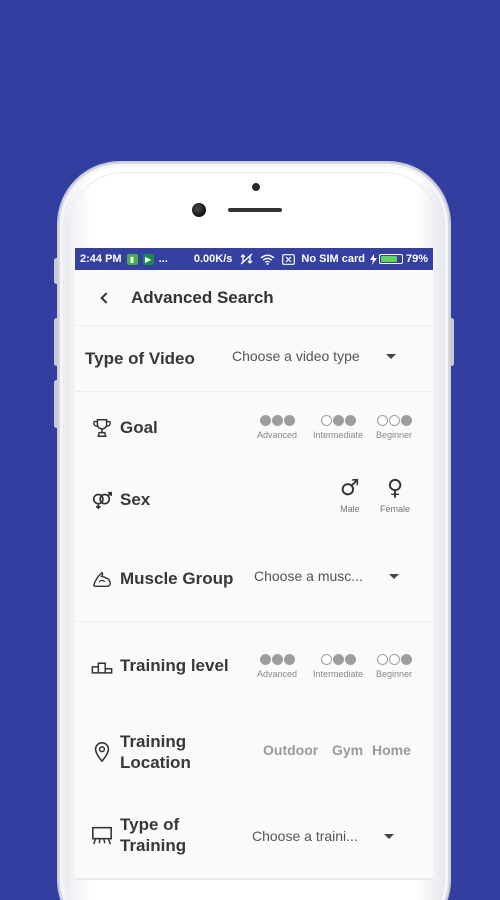 This screenshot has height=900, width=500. What do you see at coordinates (199, 210) in the screenshot?
I see `front-camera` at bounding box center [199, 210].